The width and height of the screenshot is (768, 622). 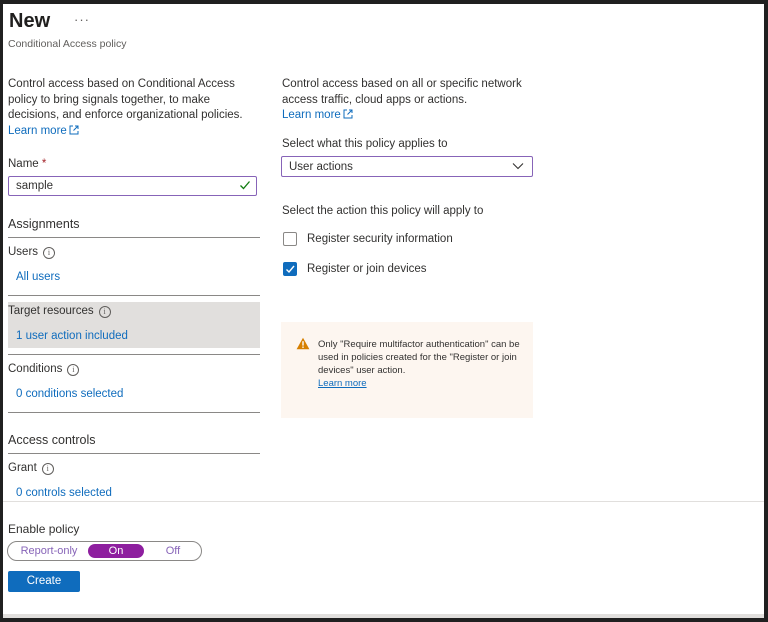 I want to click on checkbox-checked, so click(x=290, y=269).